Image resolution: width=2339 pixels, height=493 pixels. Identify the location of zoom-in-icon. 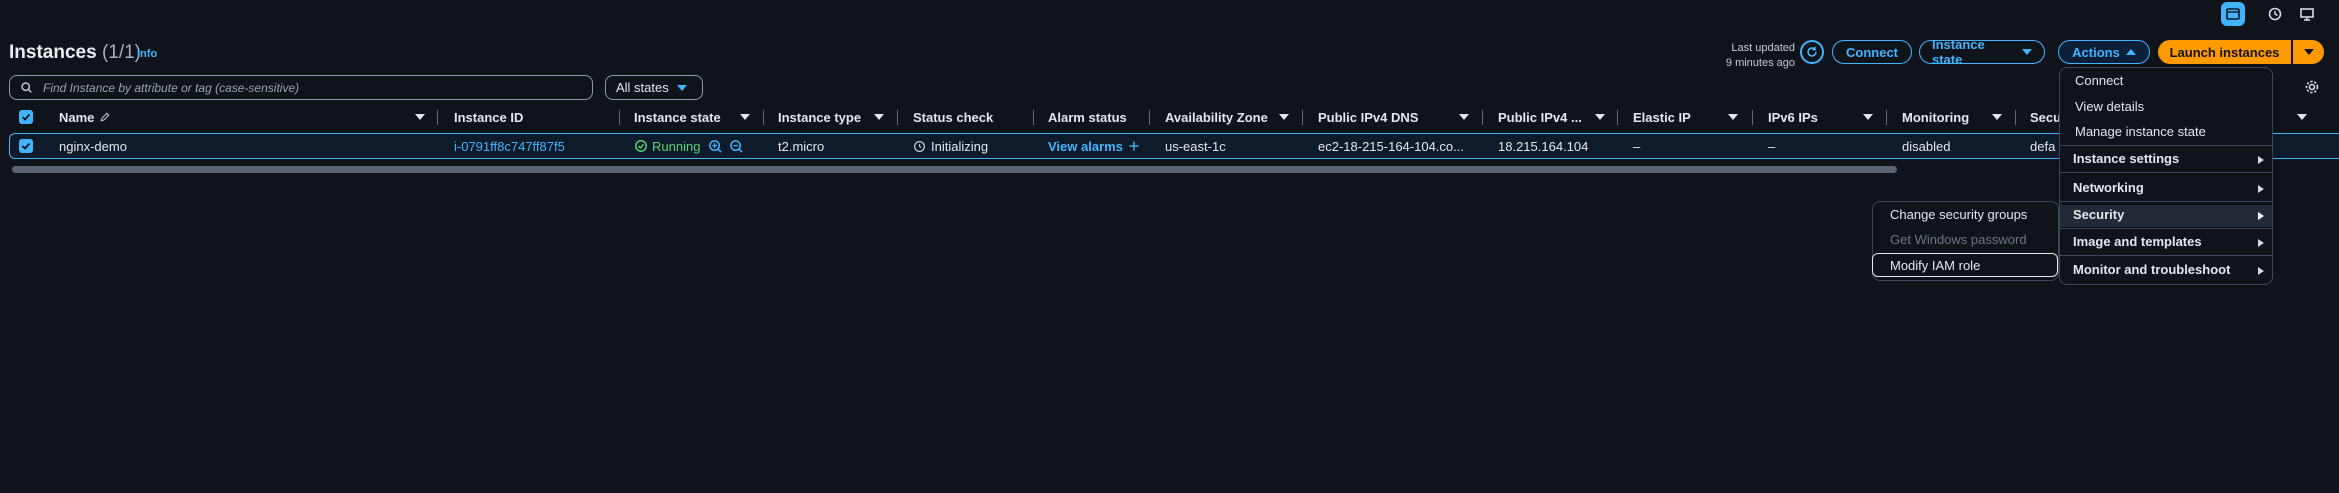
(715, 146).